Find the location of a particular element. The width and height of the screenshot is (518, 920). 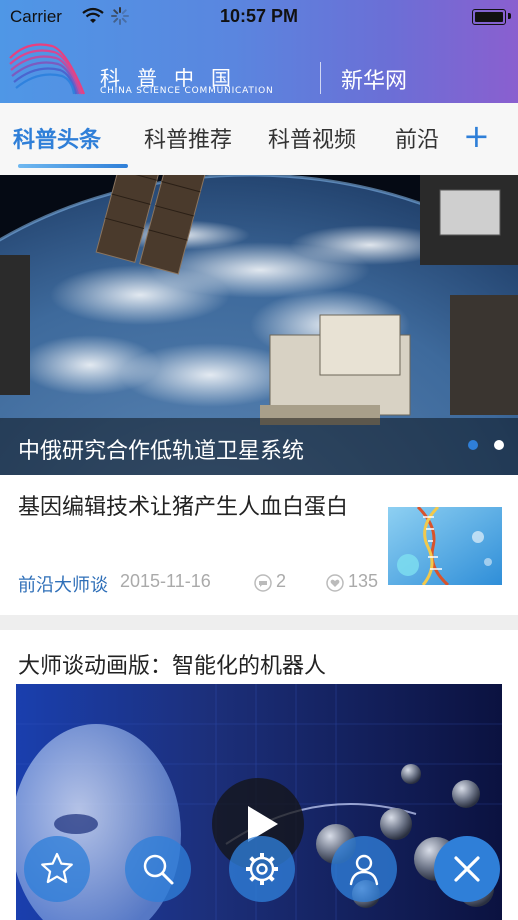

article-date: 2015-11-16 is located at coordinates (165, 581).